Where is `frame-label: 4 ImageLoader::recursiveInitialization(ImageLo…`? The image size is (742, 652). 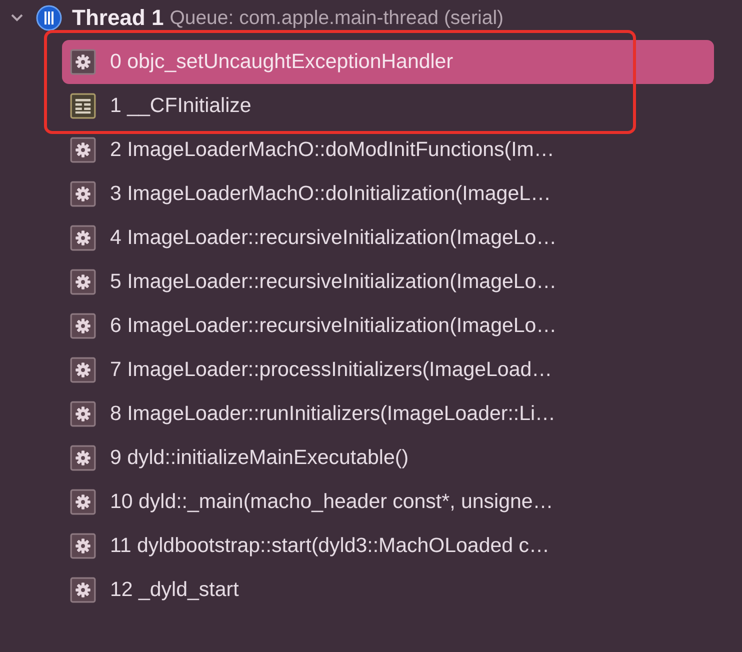 frame-label: 4 ImageLoader::recursiveInitialization(ImageLo… is located at coordinates (333, 238).